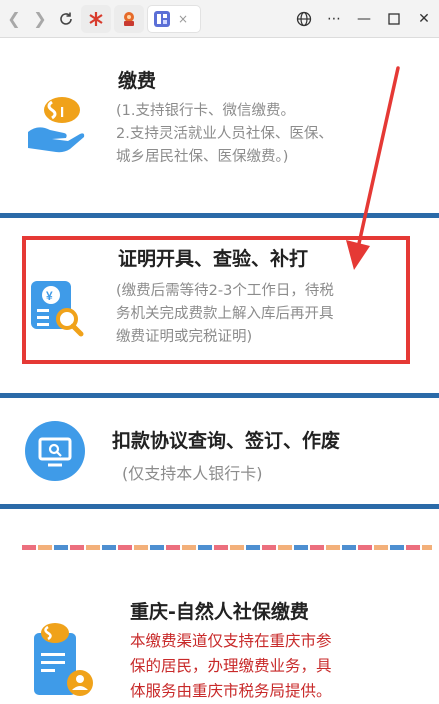 Image resolution: width=439 pixels, height=704 pixels. Describe the element at coordinates (137, 81) in the screenshot. I see `payment-title: 缴费` at that location.